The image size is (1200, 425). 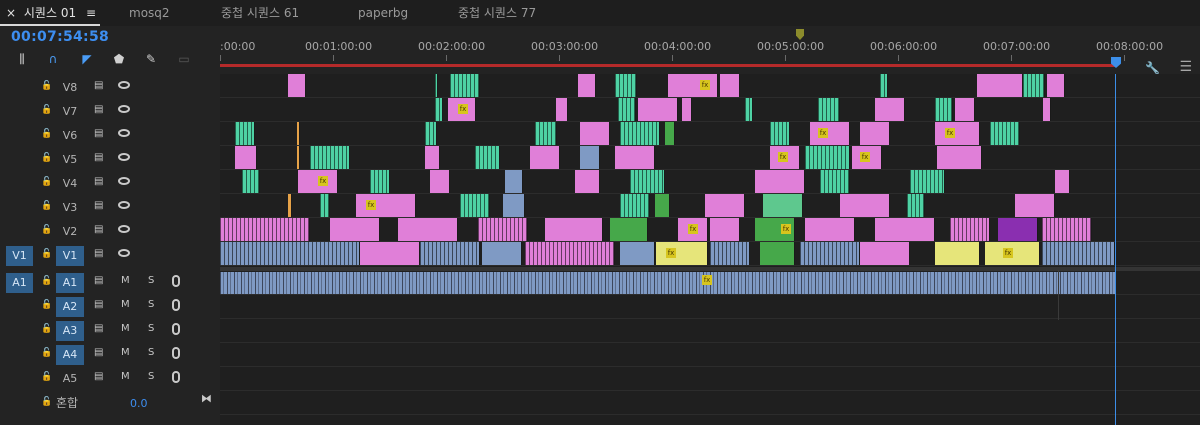 I want to click on linked-selection-icon: ∩, so click(x=53, y=59).